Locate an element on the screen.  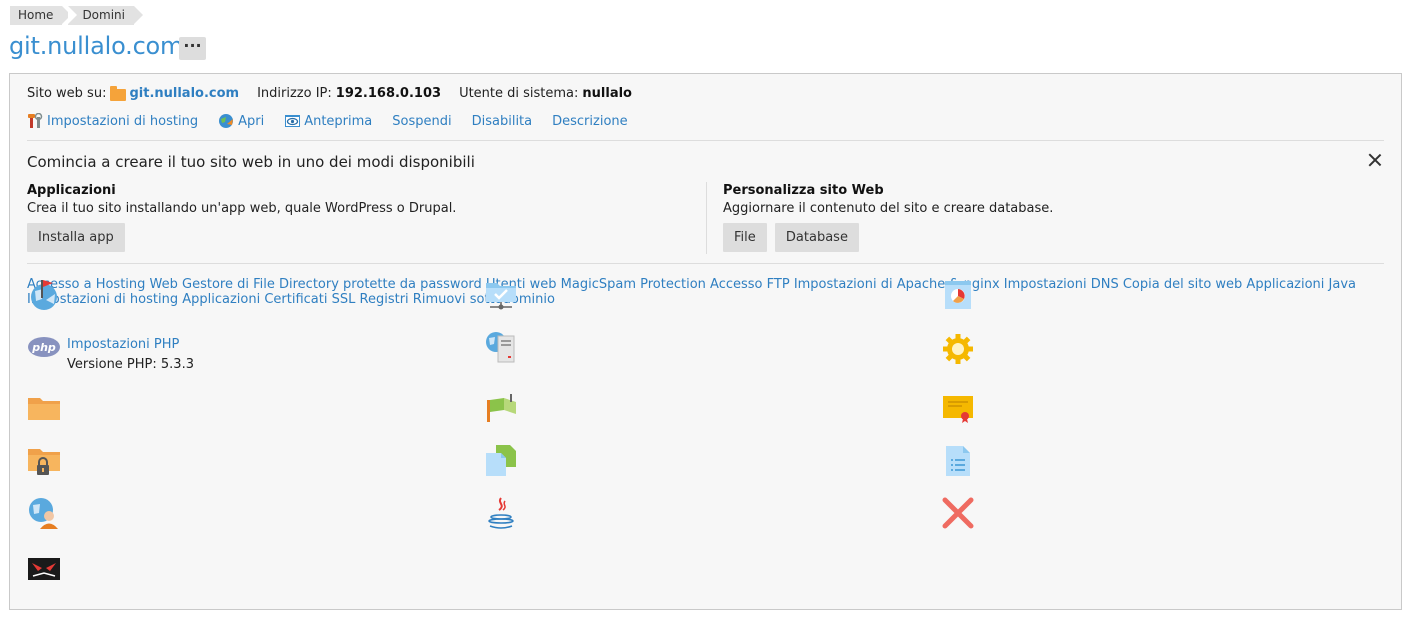
tool-magicspam is located at coordinates (47, 566).